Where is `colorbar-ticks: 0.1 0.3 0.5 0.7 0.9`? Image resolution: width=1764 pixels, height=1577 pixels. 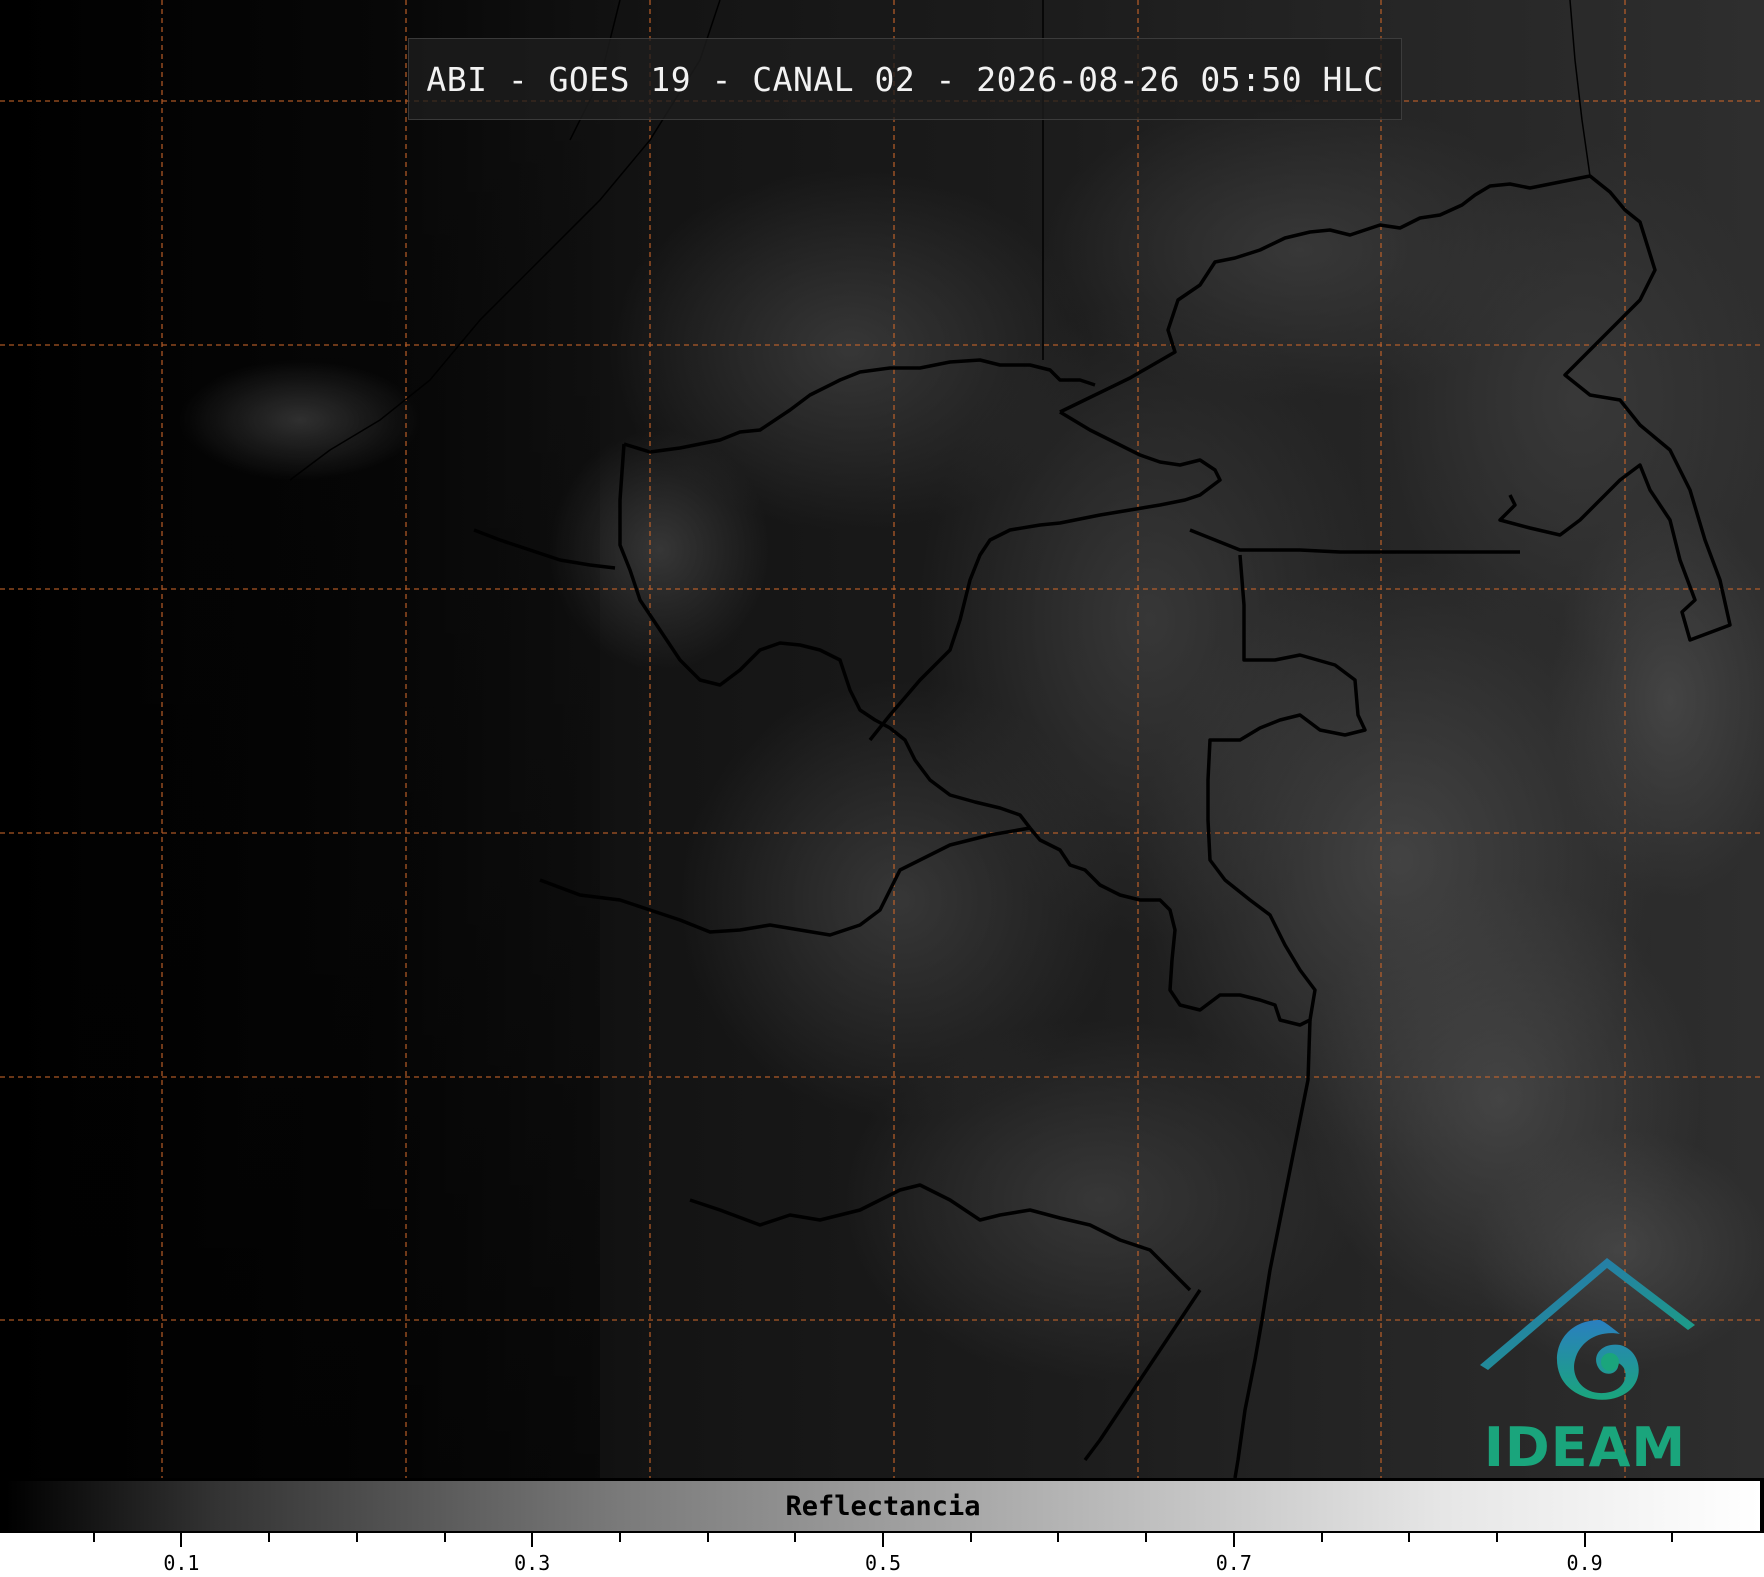 colorbar-ticks: 0.1 0.3 0.5 0.7 0.9 is located at coordinates (882, 1555).